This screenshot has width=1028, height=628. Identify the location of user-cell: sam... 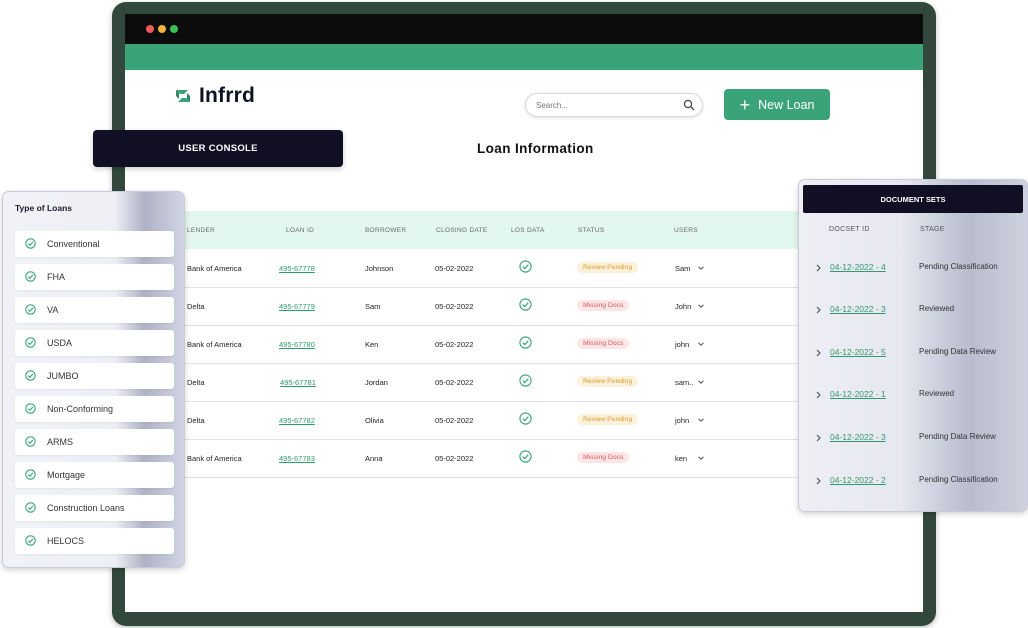
(684, 382).